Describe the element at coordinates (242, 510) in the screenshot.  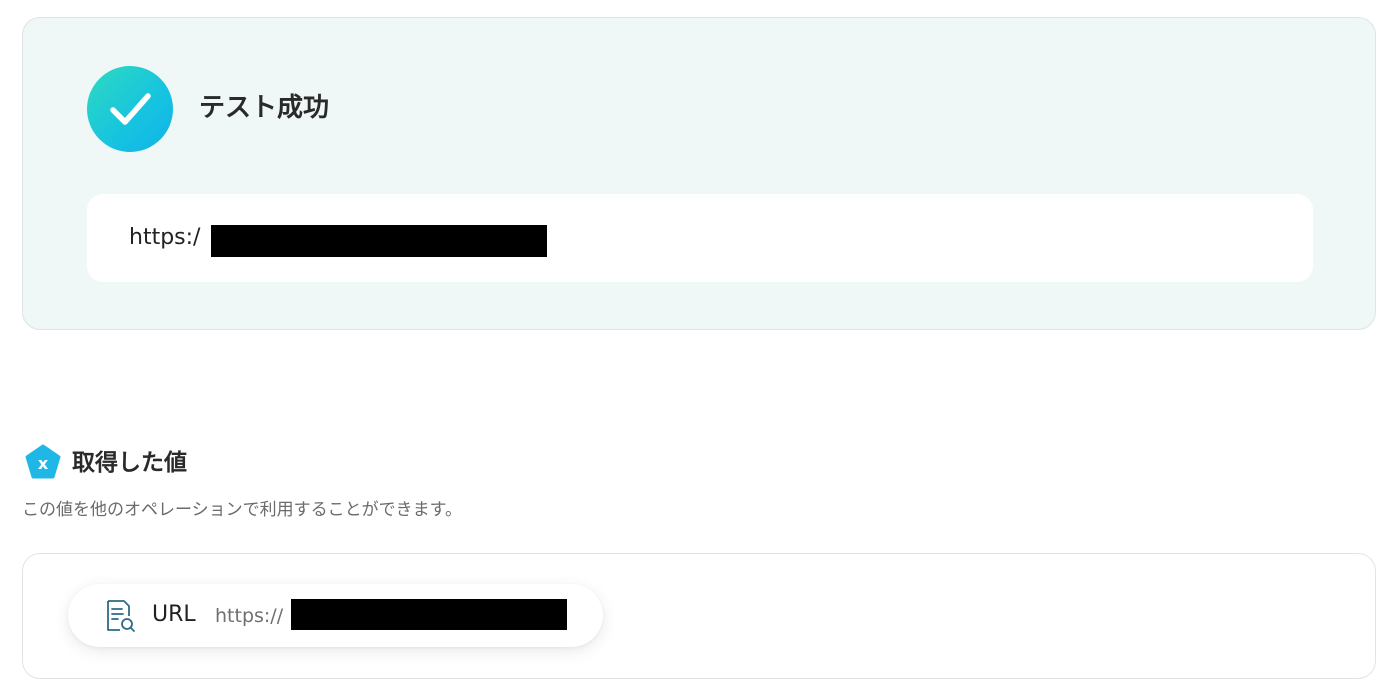
I see `section-description: この値を他のオペレーションで利用することができます。` at that location.